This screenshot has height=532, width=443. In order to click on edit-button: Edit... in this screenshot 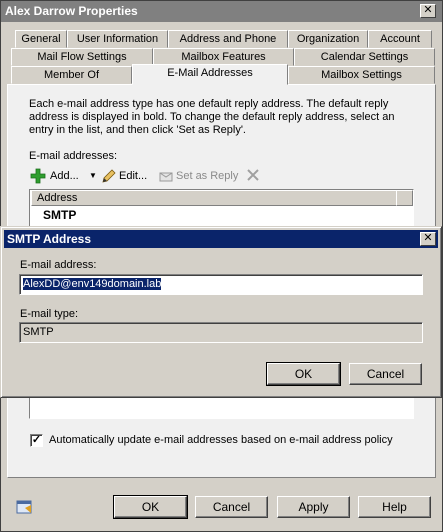, I will do `click(133, 176)`.